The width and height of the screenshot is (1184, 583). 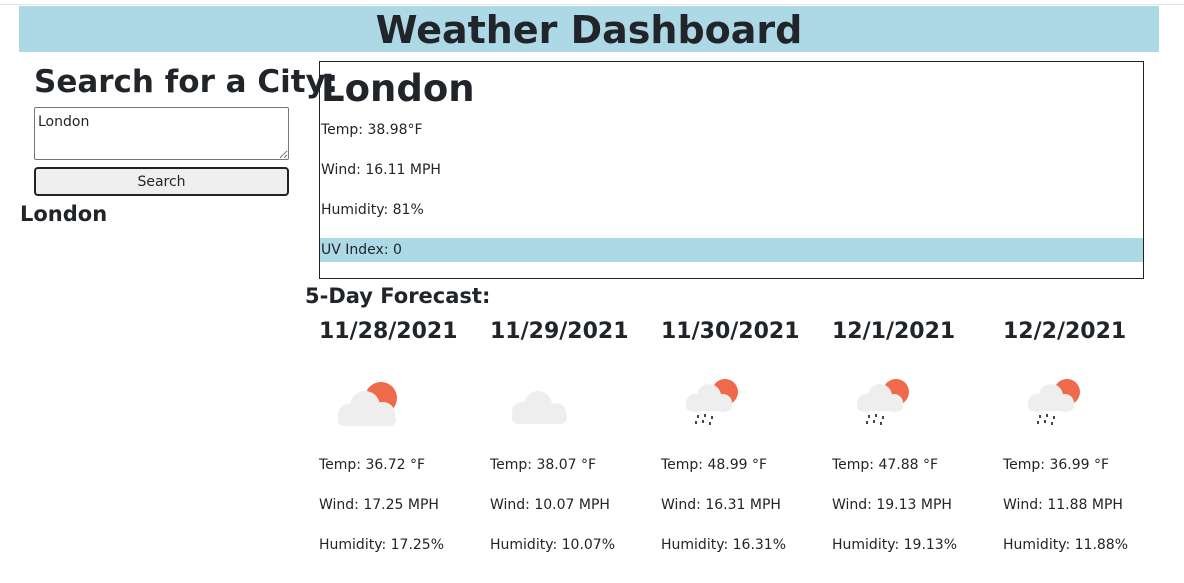 I want to click on forecast-date: 11/30/2021, so click(x=730, y=331).